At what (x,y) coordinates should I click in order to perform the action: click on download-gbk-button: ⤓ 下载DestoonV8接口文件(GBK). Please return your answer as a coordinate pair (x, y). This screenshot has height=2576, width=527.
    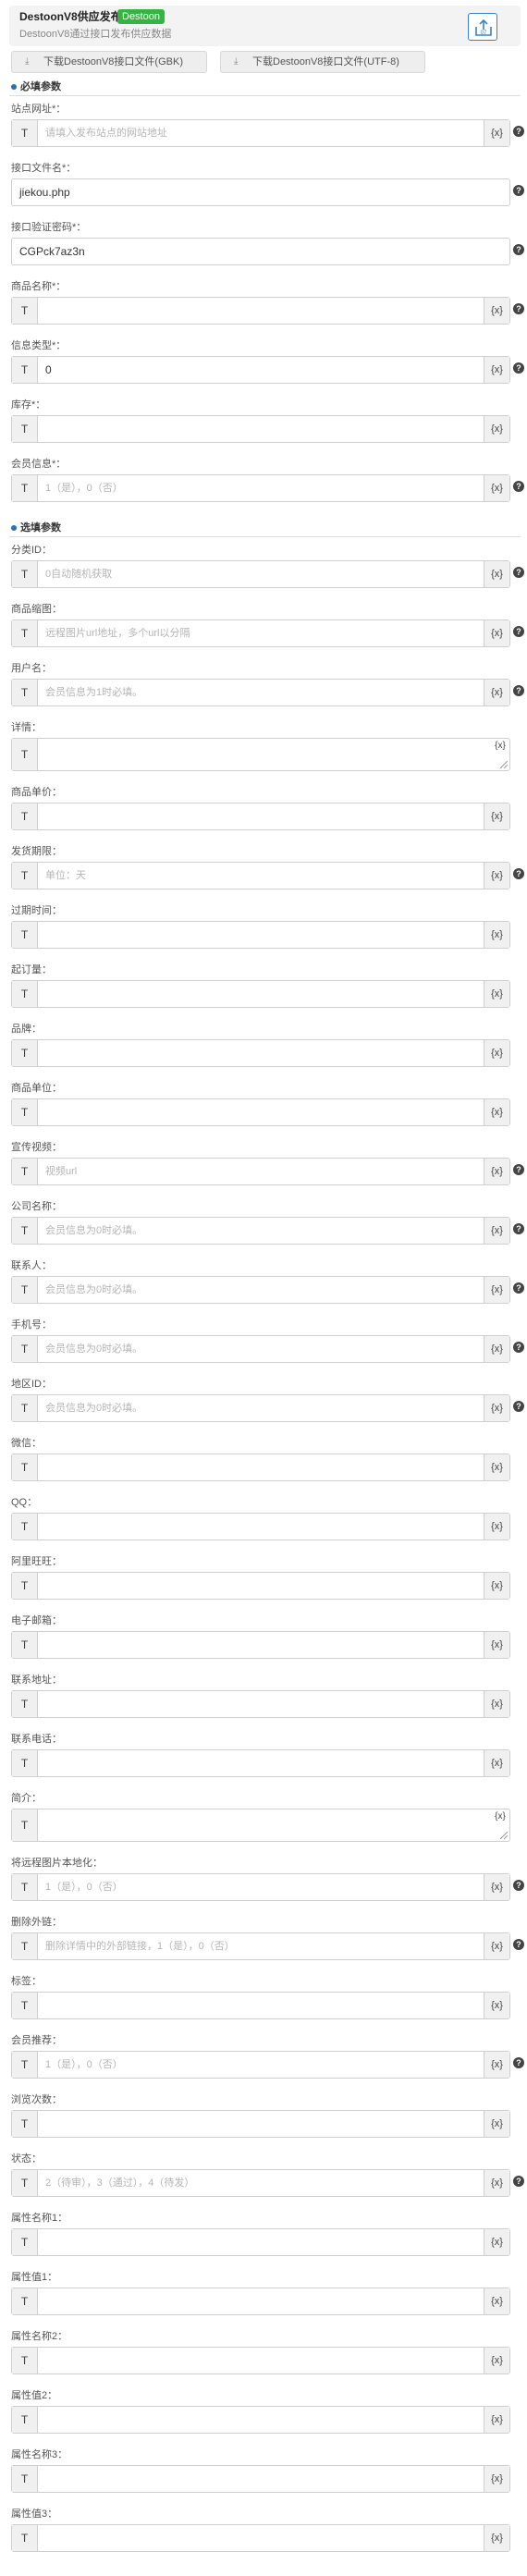
    Looking at the image, I should click on (109, 62).